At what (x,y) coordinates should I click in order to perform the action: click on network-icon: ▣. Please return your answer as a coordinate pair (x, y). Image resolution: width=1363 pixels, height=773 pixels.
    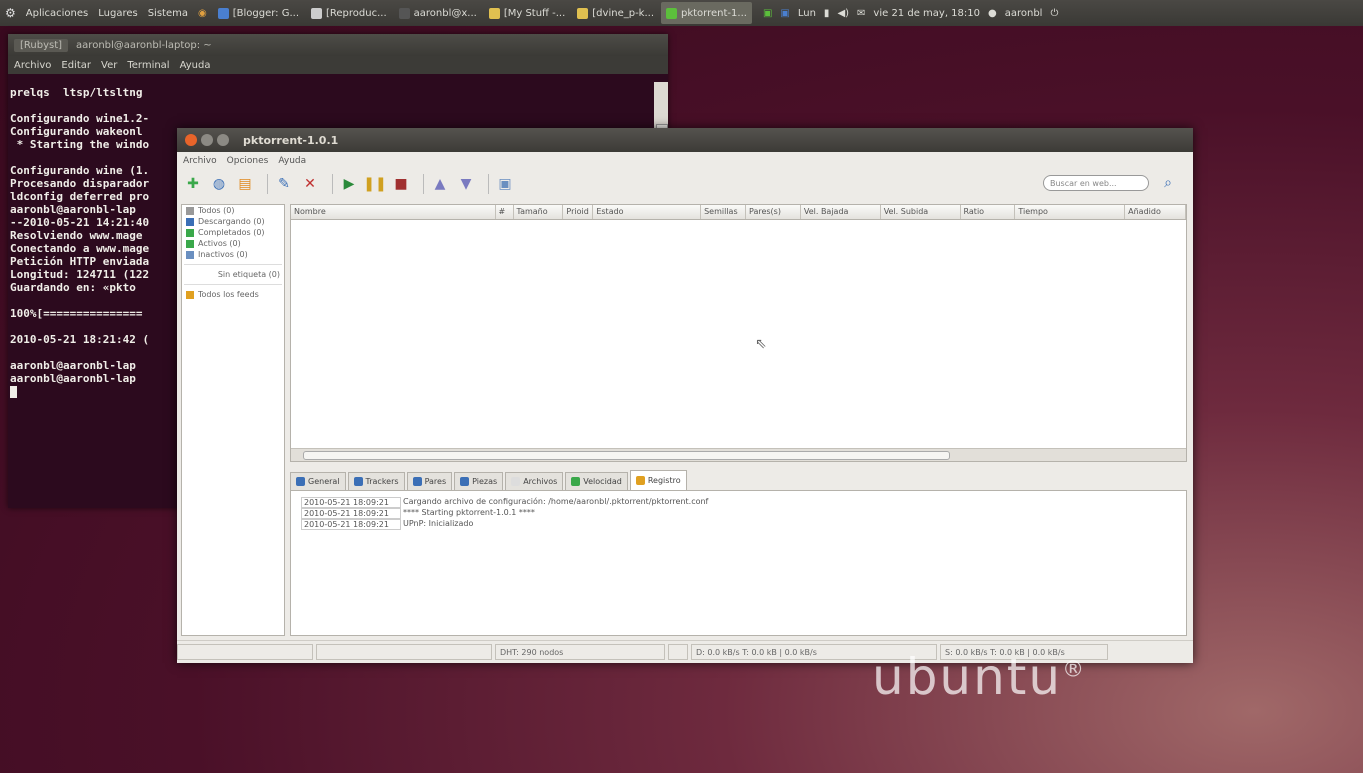
    Looking at the image, I should click on (767, 13).